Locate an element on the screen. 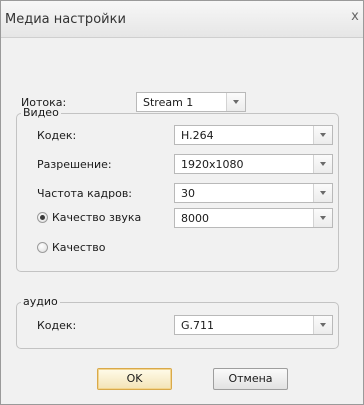 This screenshot has width=364, height=405. video-codec-value: H.264 is located at coordinates (197, 135).